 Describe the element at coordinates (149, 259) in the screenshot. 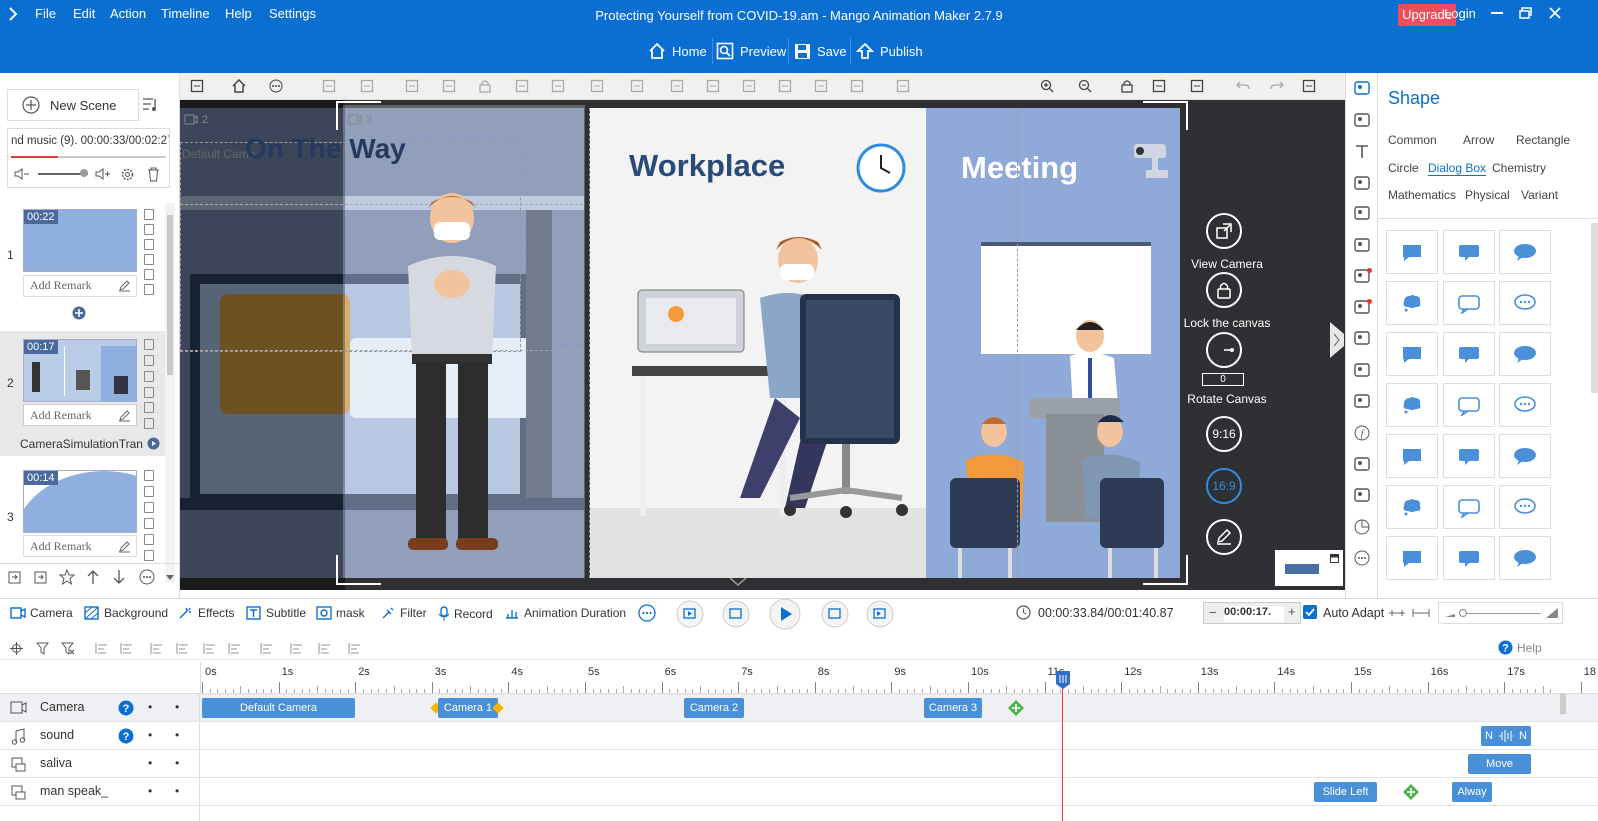

I see `scene-duplicate-icon` at that location.